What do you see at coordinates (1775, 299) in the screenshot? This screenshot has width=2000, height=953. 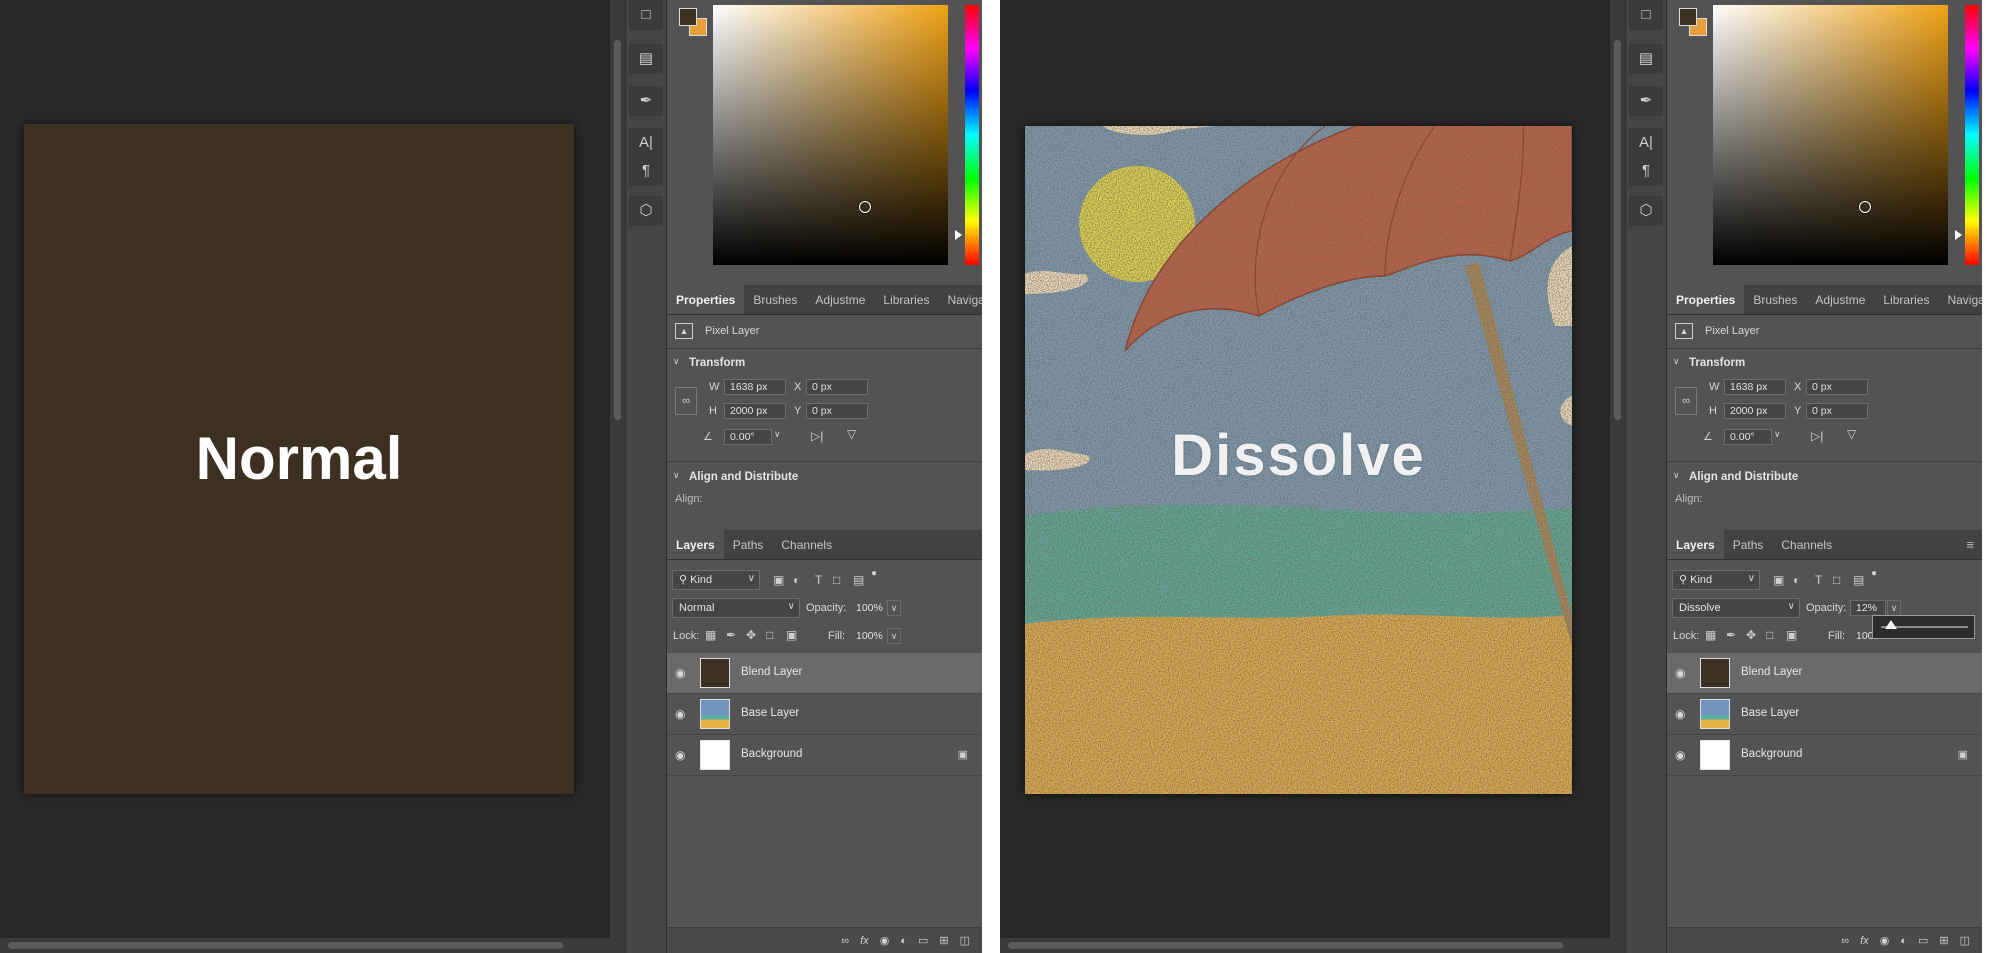 I see `tab-brushes: Brushes` at bounding box center [1775, 299].